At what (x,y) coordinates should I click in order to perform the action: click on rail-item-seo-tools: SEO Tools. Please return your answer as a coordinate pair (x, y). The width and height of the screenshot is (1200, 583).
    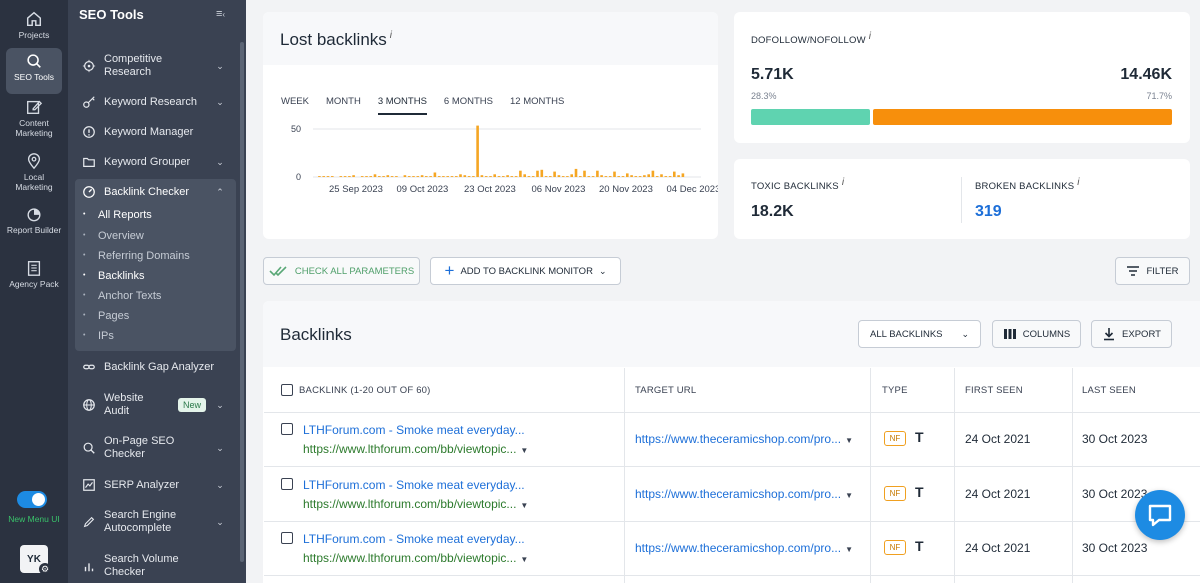
    Looking at the image, I should click on (34, 71).